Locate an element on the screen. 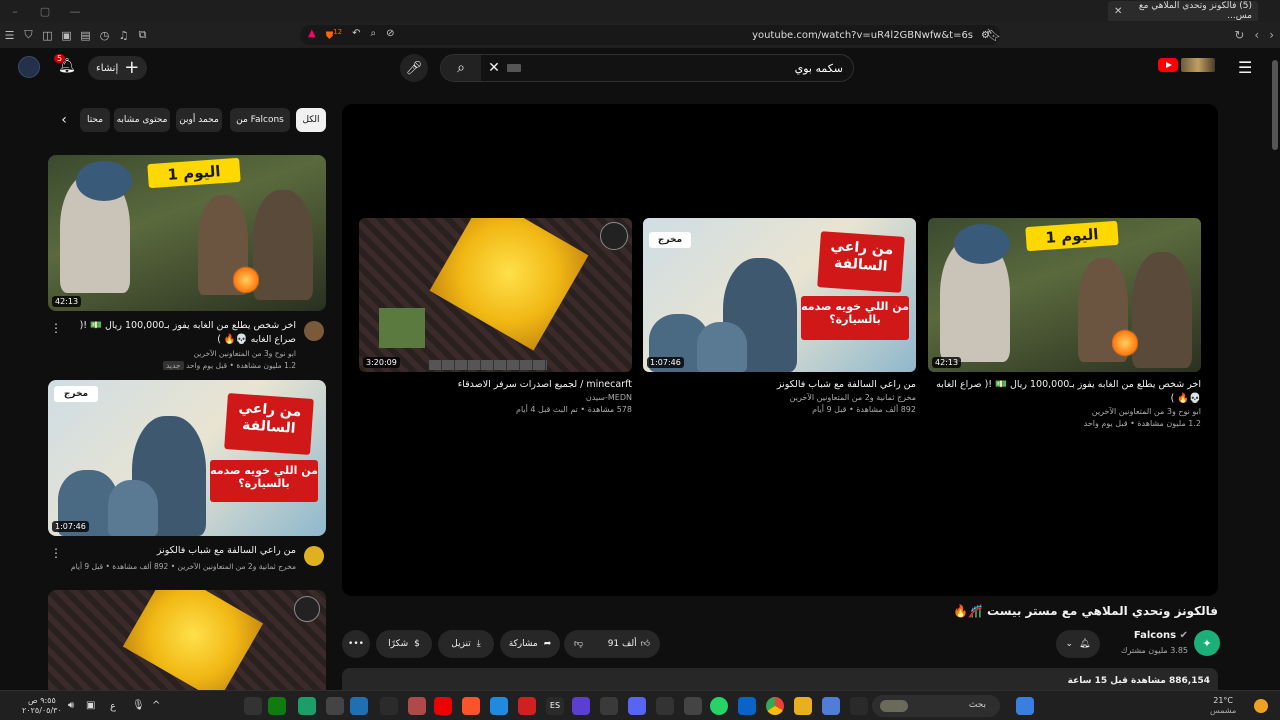 This screenshot has width=1280, height=720. menu-icon: ☰ is located at coordinates (9, 35).